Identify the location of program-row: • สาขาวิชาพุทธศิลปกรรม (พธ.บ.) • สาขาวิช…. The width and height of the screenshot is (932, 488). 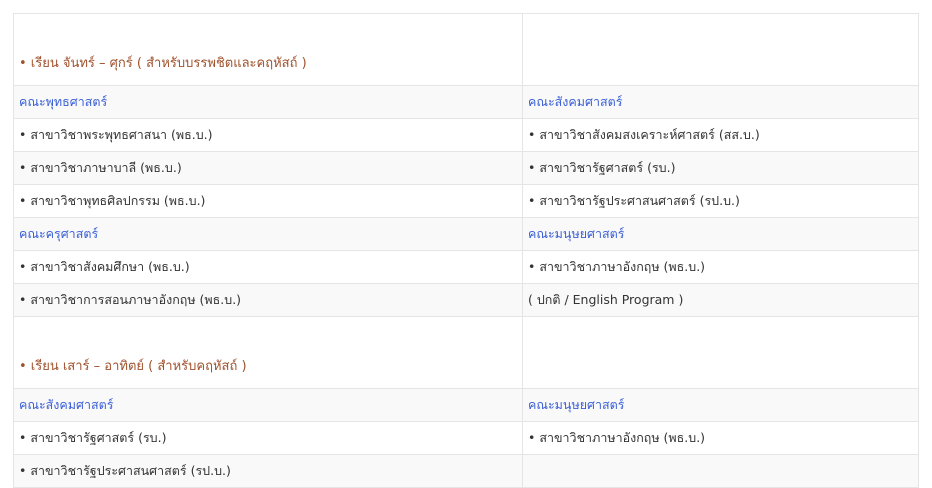
(466, 201).